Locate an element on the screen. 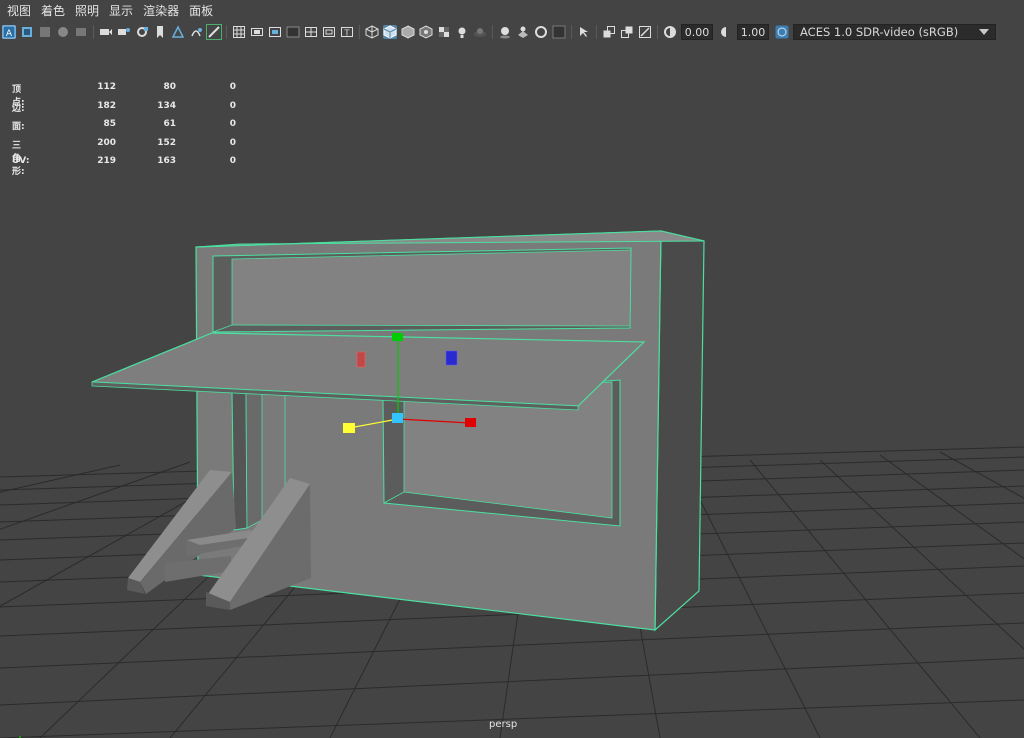 This screenshot has height=738, width=1024. hud-label: UV: is located at coordinates (21, 161).